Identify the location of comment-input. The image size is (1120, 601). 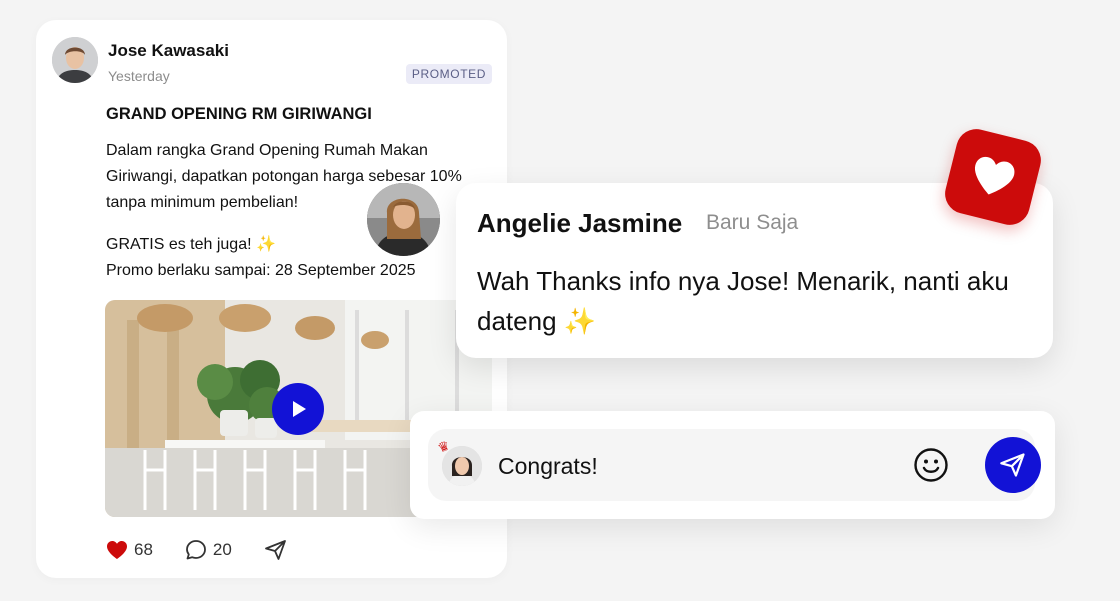
(703, 466).